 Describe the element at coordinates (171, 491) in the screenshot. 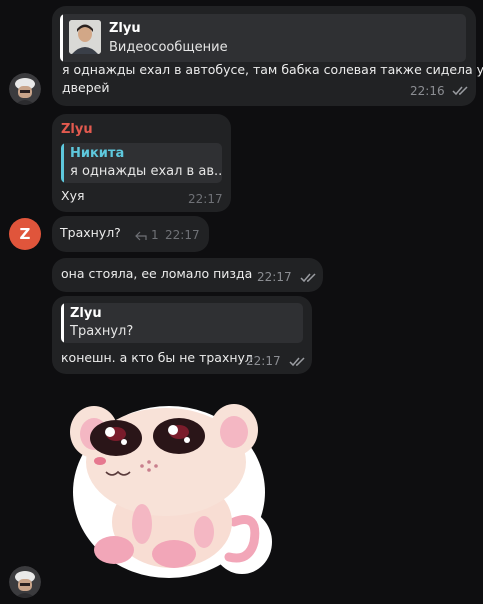

I see `rat-sticker-image` at that location.